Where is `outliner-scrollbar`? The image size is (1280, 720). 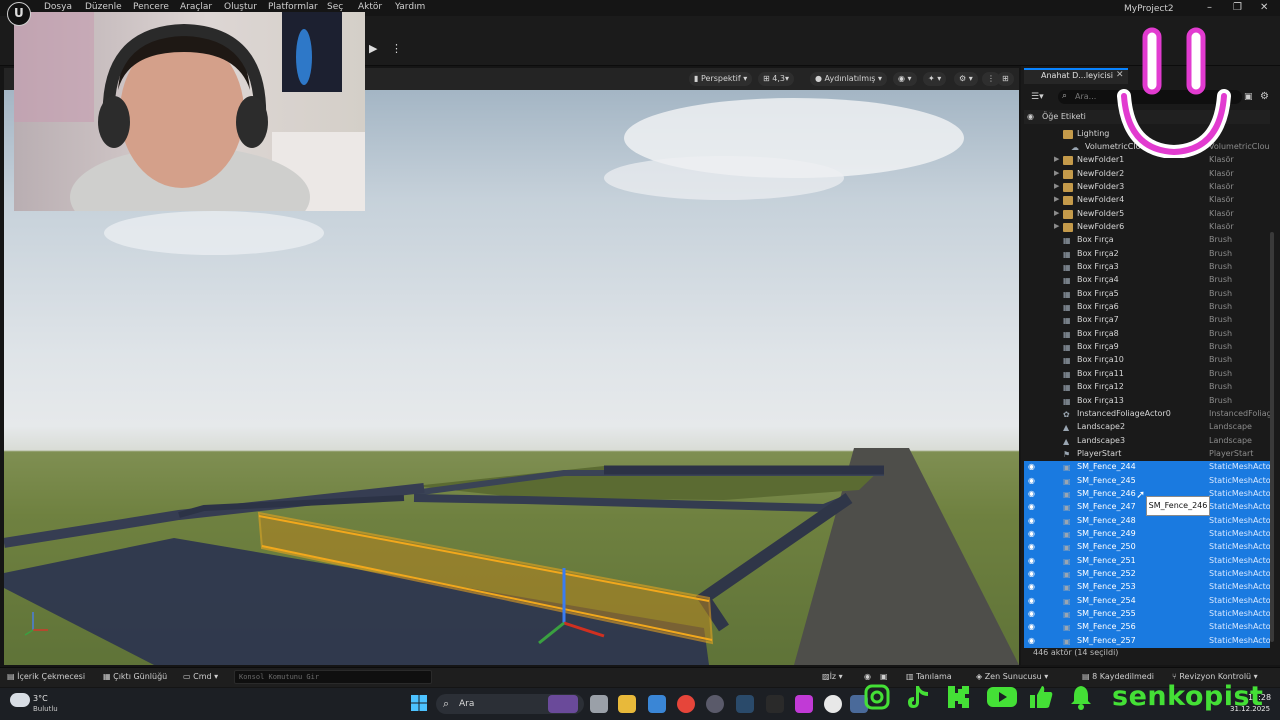
outliner-scrollbar is located at coordinates (1272, 437).